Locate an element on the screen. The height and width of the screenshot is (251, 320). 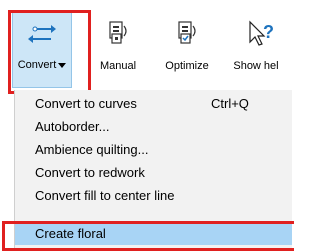
convert-button: Convert is located at coordinates (42, 50).